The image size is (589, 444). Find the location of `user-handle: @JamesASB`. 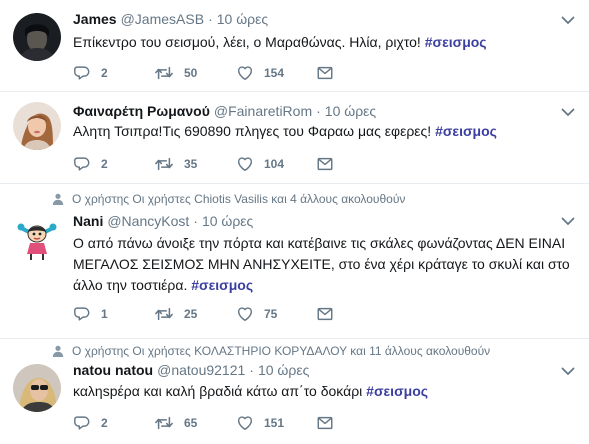

user-handle: @JamesASB is located at coordinates (162, 19).